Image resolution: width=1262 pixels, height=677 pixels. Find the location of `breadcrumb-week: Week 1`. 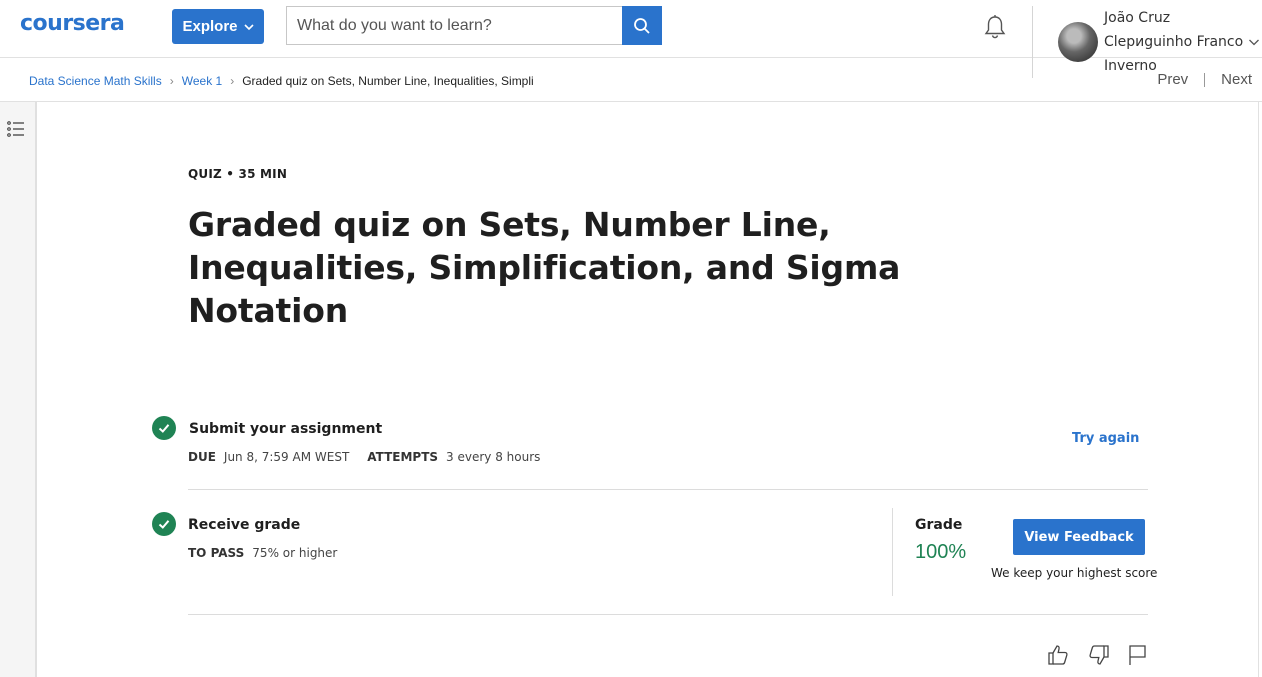

breadcrumb-week: Week 1 is located at coordinates (202, 81).